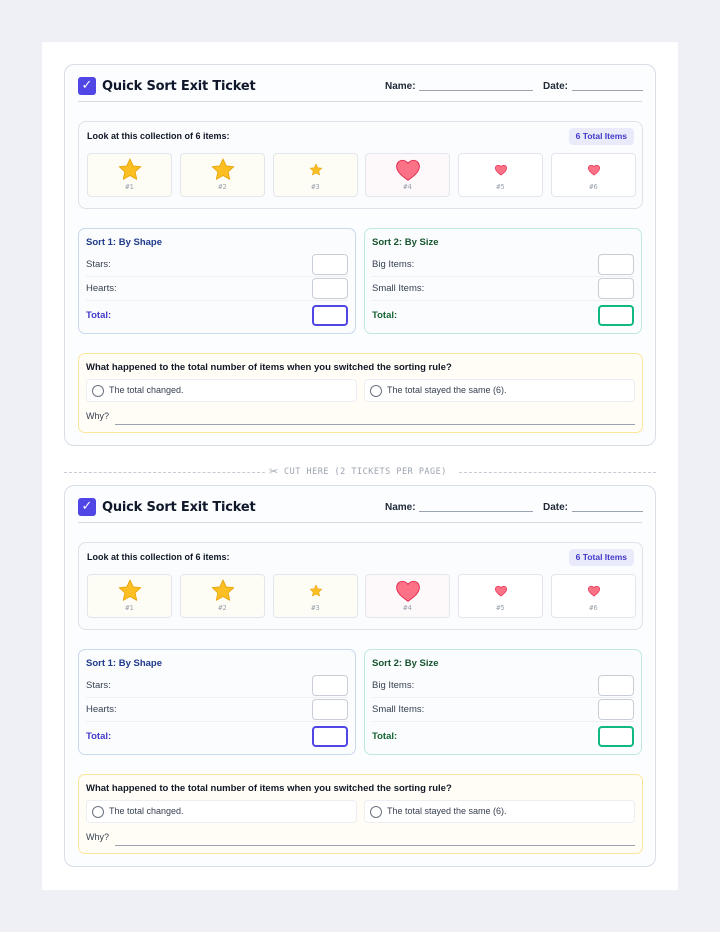 Image resolution: width=720 pixels, height=932 pixels. I want to click on small-items-label: Small Items:, so click(398, 709).